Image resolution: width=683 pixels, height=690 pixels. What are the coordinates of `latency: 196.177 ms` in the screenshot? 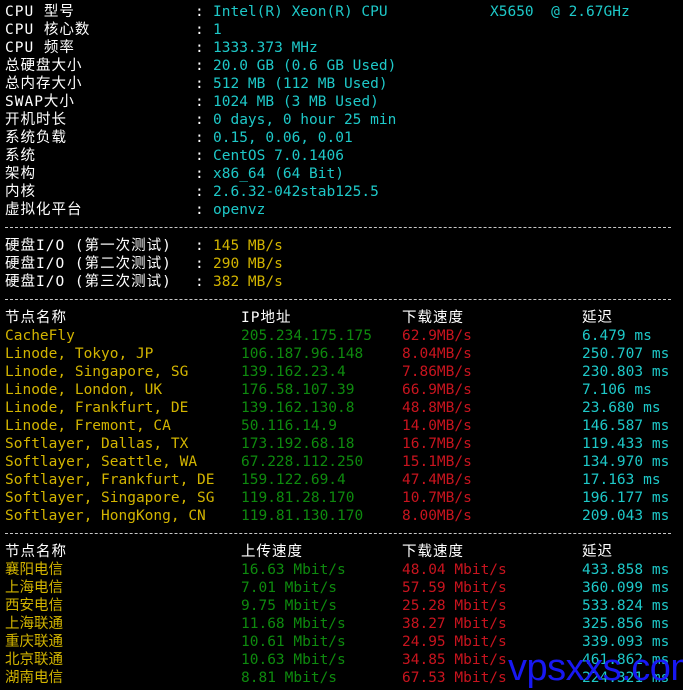 It's located at (626, 498).